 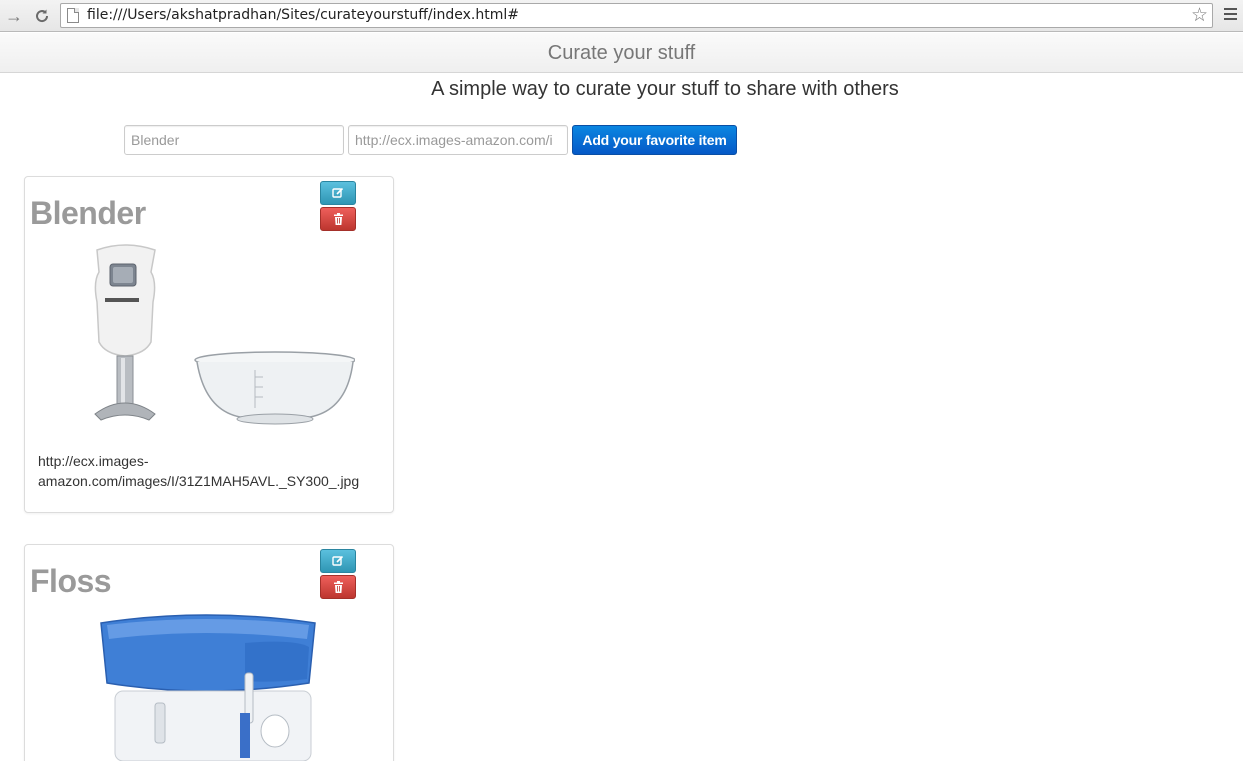 I want to click on item-name-input, so click(x=234, y=140).